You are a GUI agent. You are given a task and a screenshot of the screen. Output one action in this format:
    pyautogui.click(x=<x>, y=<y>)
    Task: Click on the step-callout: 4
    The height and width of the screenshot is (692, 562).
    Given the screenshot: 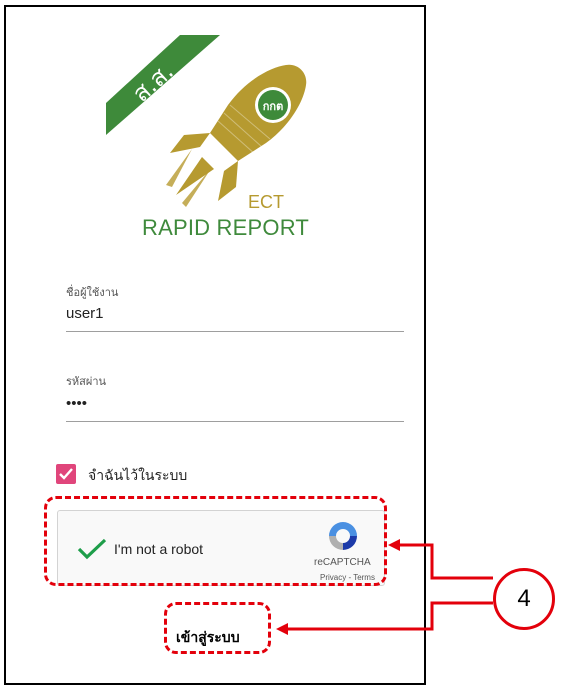 What is the action you would take?
    pyautogui.click(x=524, y=599)
    